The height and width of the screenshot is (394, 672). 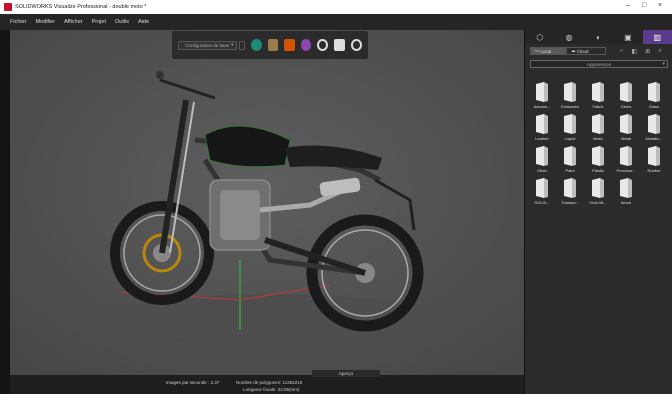 I want to click on folder-label: Other, so click(x=541, y=170).